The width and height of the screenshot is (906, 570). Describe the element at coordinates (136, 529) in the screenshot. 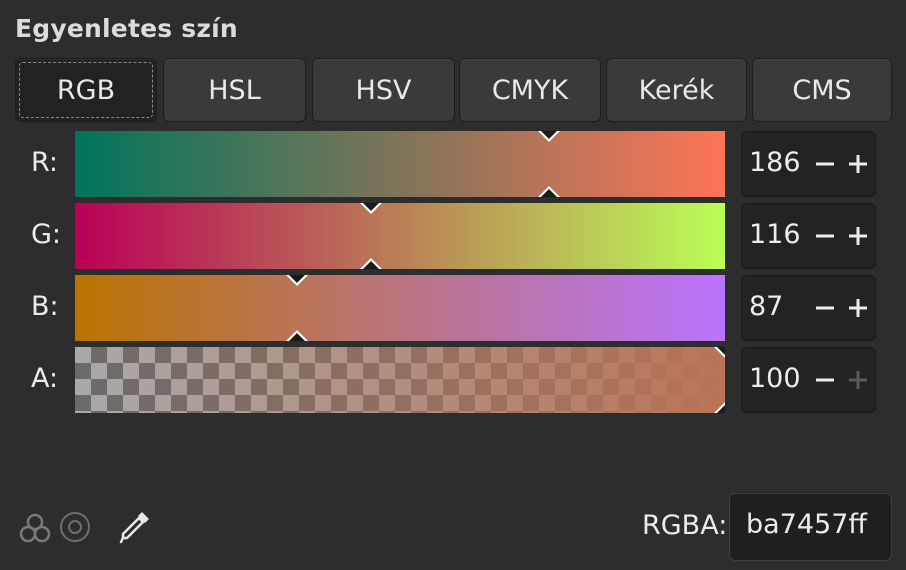

I see `eyedropper-icon` at that location.